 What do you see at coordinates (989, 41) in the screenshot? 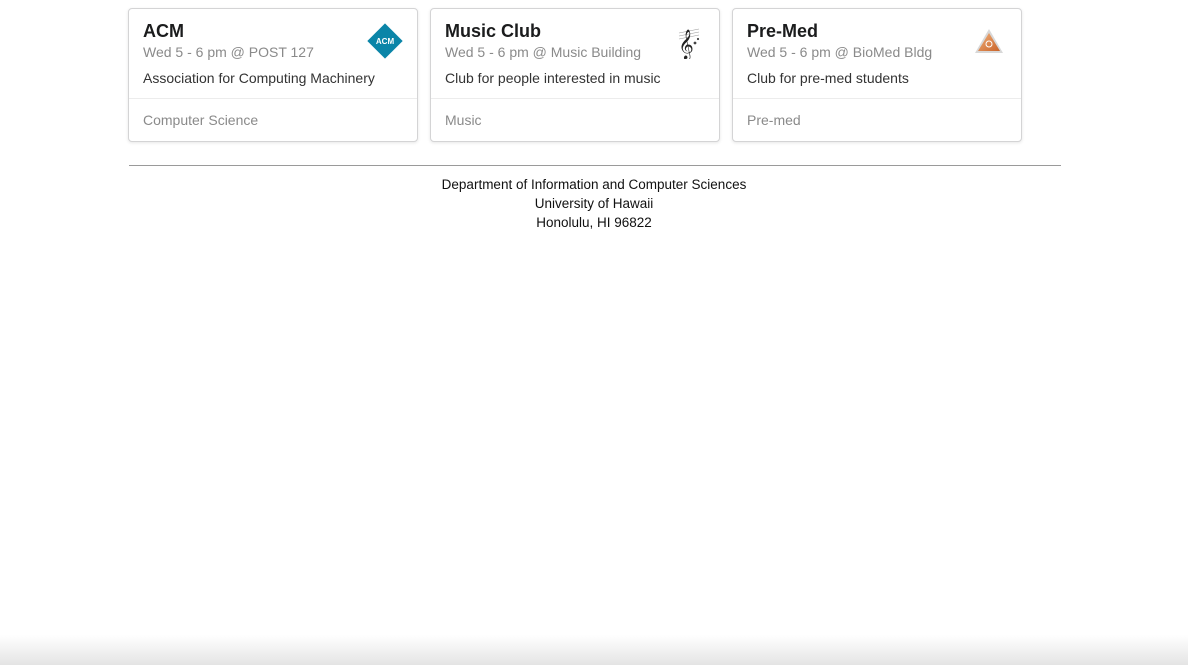
I see `premed-triangle-icon` at bounding box center [989, 41].